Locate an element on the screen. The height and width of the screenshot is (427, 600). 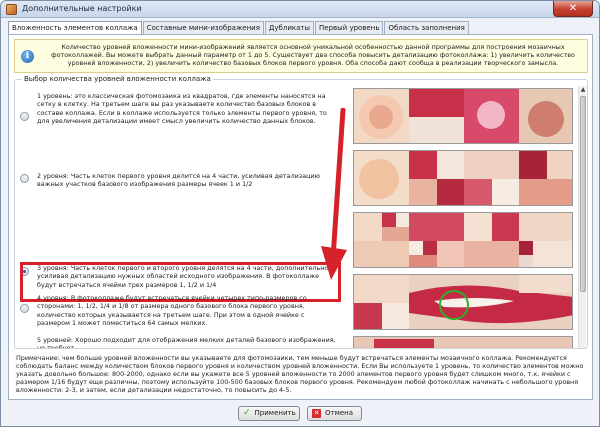
level-1-collage is located at coordinates (463, 116).